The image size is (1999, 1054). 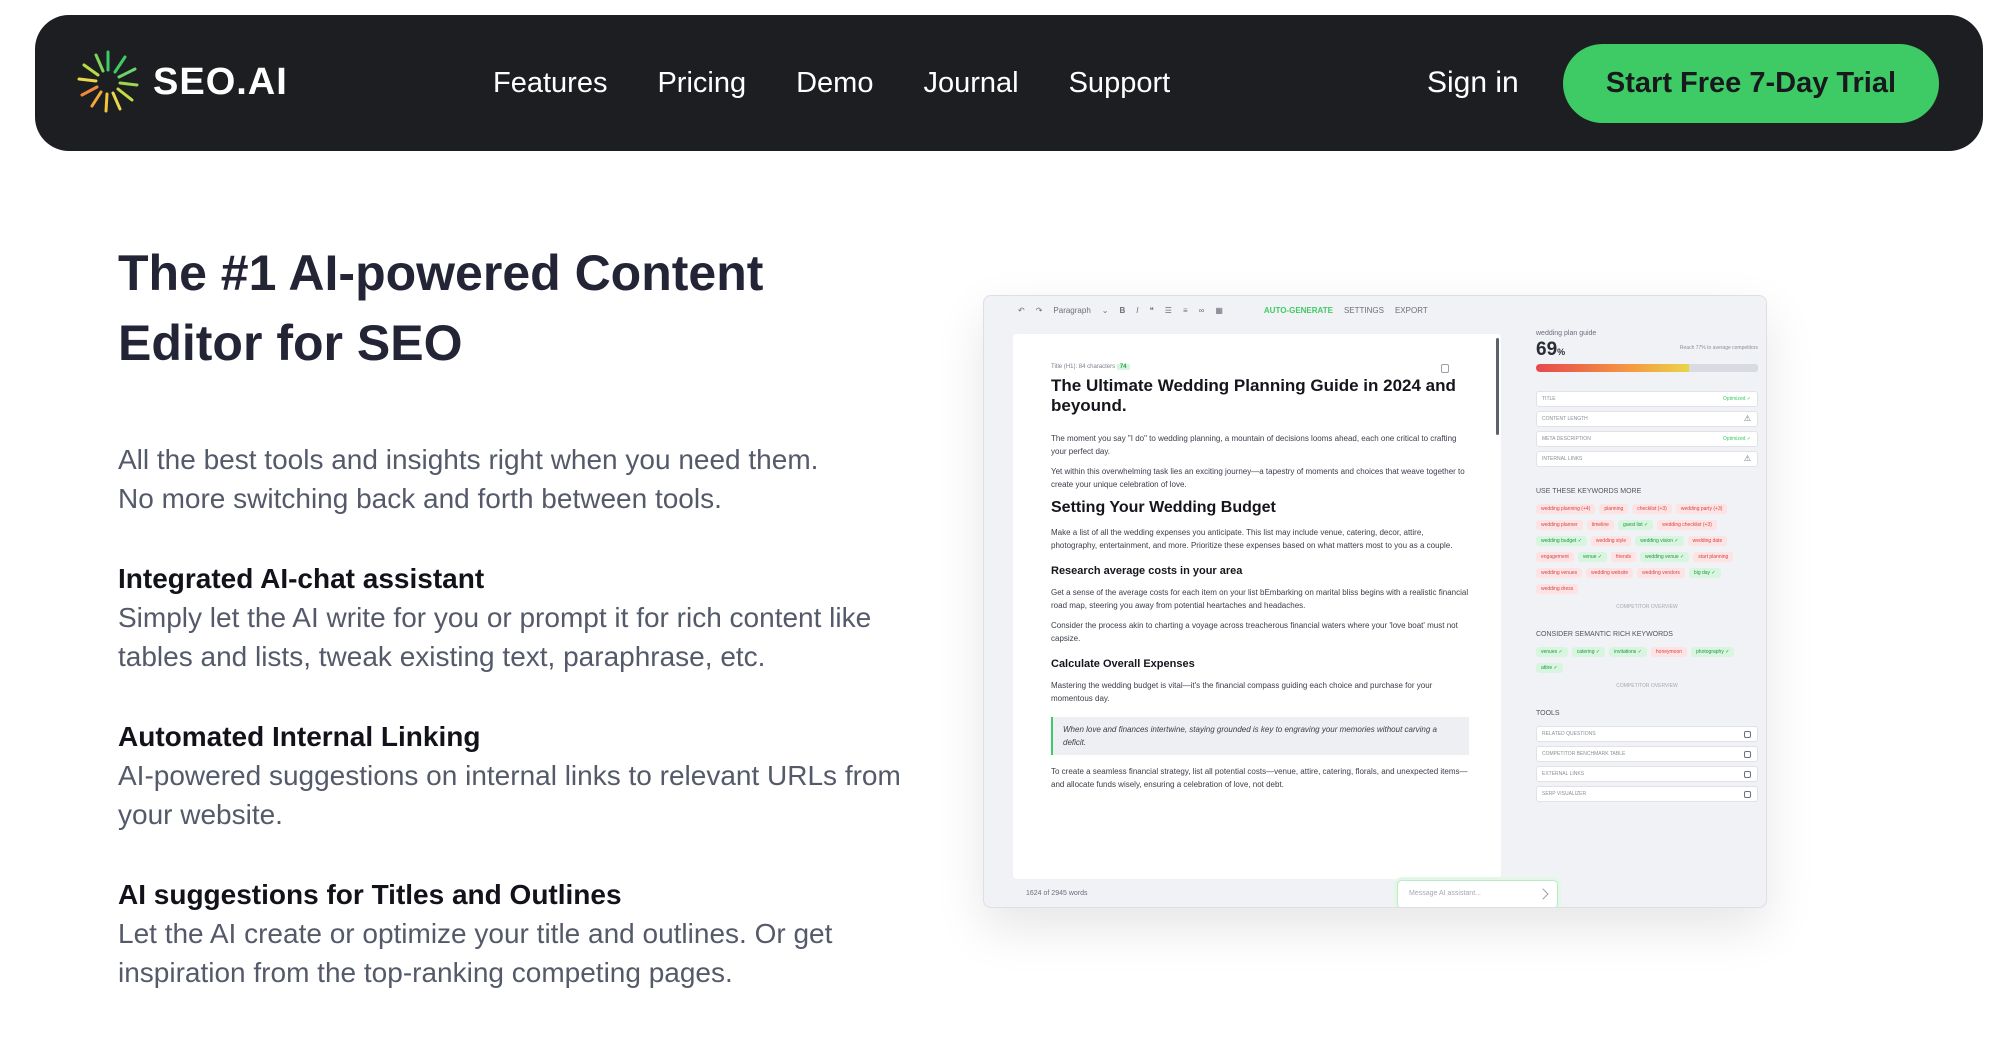 What do you see at coordinates (1163, 507) in the screenshot?
I see `doc-heading: Setting Your Wedding Budget` at bounding box center [1163, 507].